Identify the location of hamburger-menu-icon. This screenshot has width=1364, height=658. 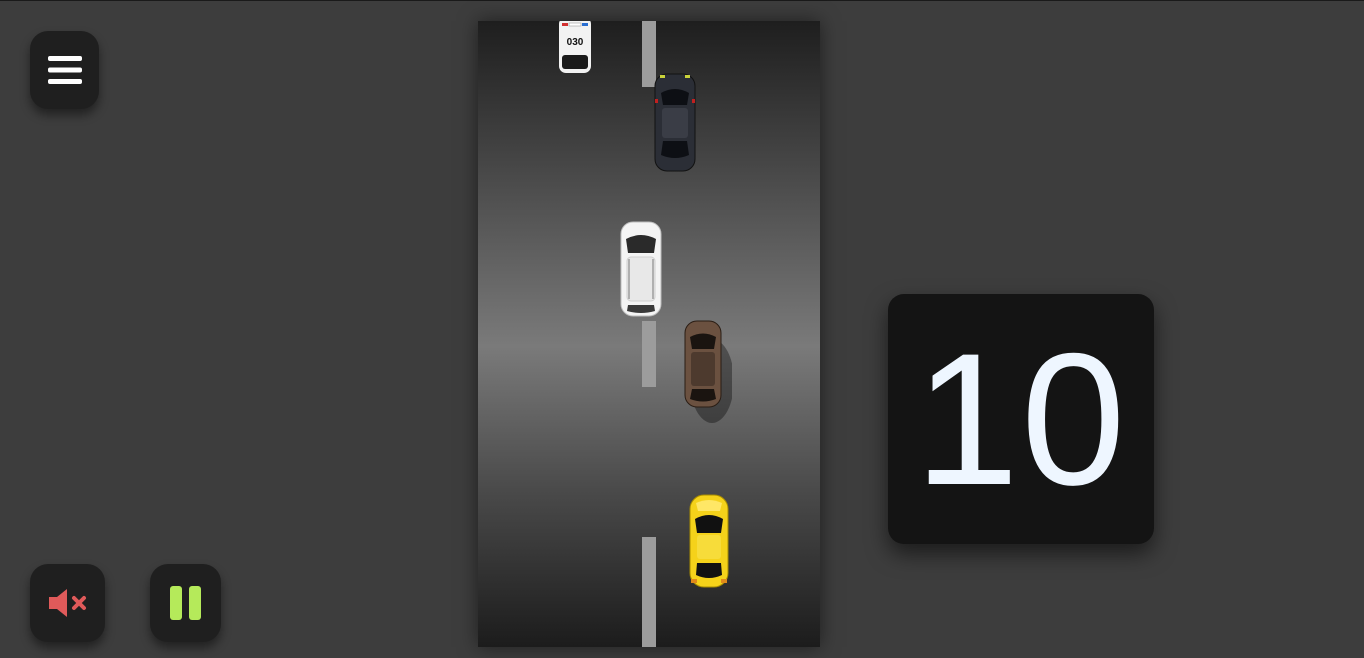
(64, 70).